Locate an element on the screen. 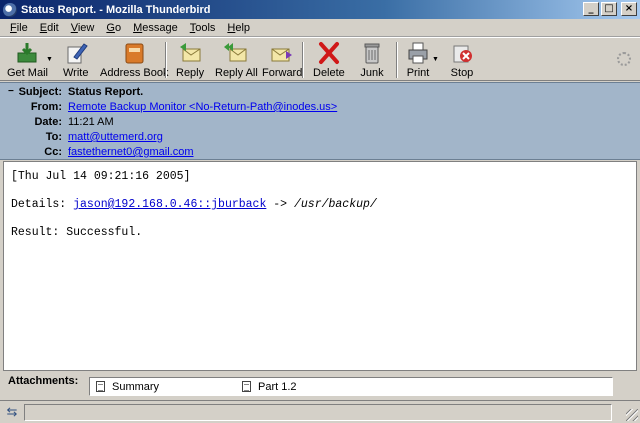  date-row: Date: 11:21 AM is located at coordinates (320, 122).